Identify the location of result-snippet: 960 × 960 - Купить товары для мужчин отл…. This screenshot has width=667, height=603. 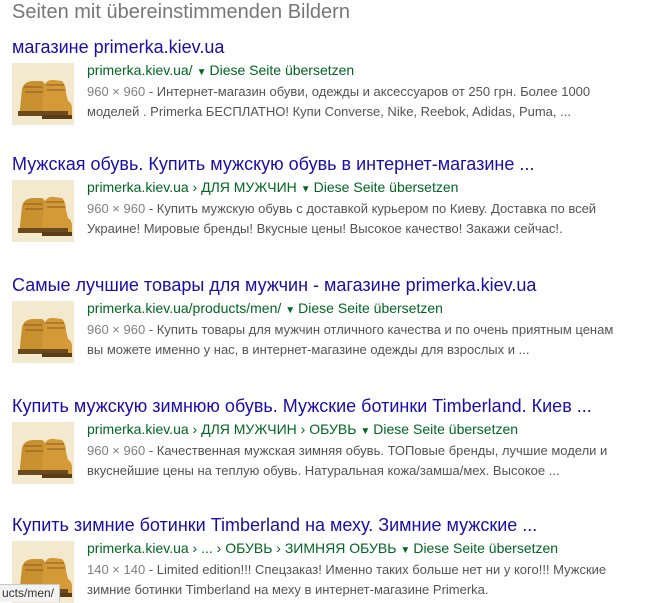
(377, 340).